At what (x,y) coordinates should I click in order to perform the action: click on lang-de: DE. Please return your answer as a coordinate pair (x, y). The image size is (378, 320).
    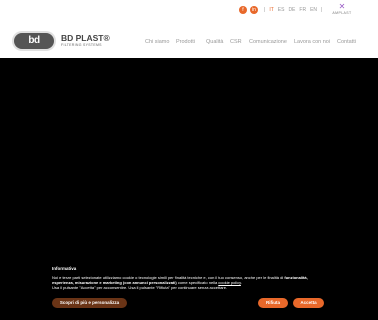
    Looking at the image, I should click on (291, 10).